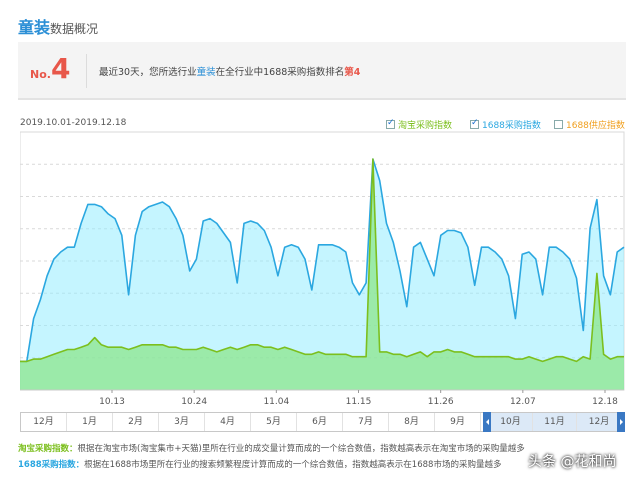 The width and height of the screenshot is (640, 483). I want to click on checkbox-1688-supply, so click(558, 124).